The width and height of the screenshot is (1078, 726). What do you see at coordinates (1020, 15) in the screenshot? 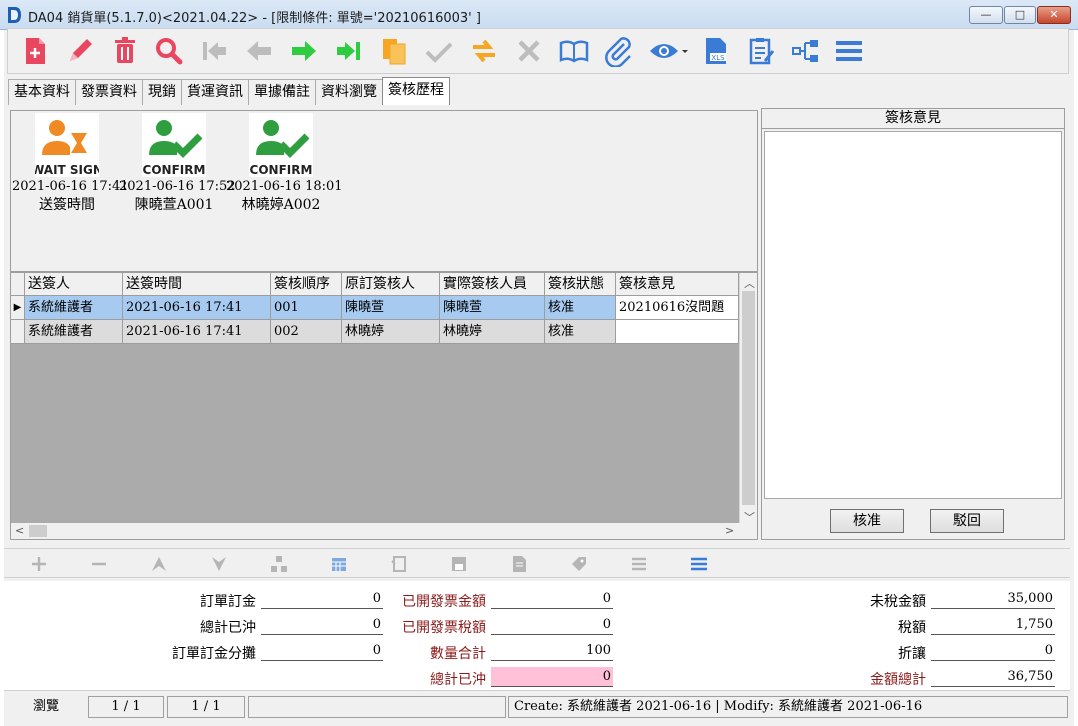
I see `maximize-button: □` at bounding box center [1020, 15].